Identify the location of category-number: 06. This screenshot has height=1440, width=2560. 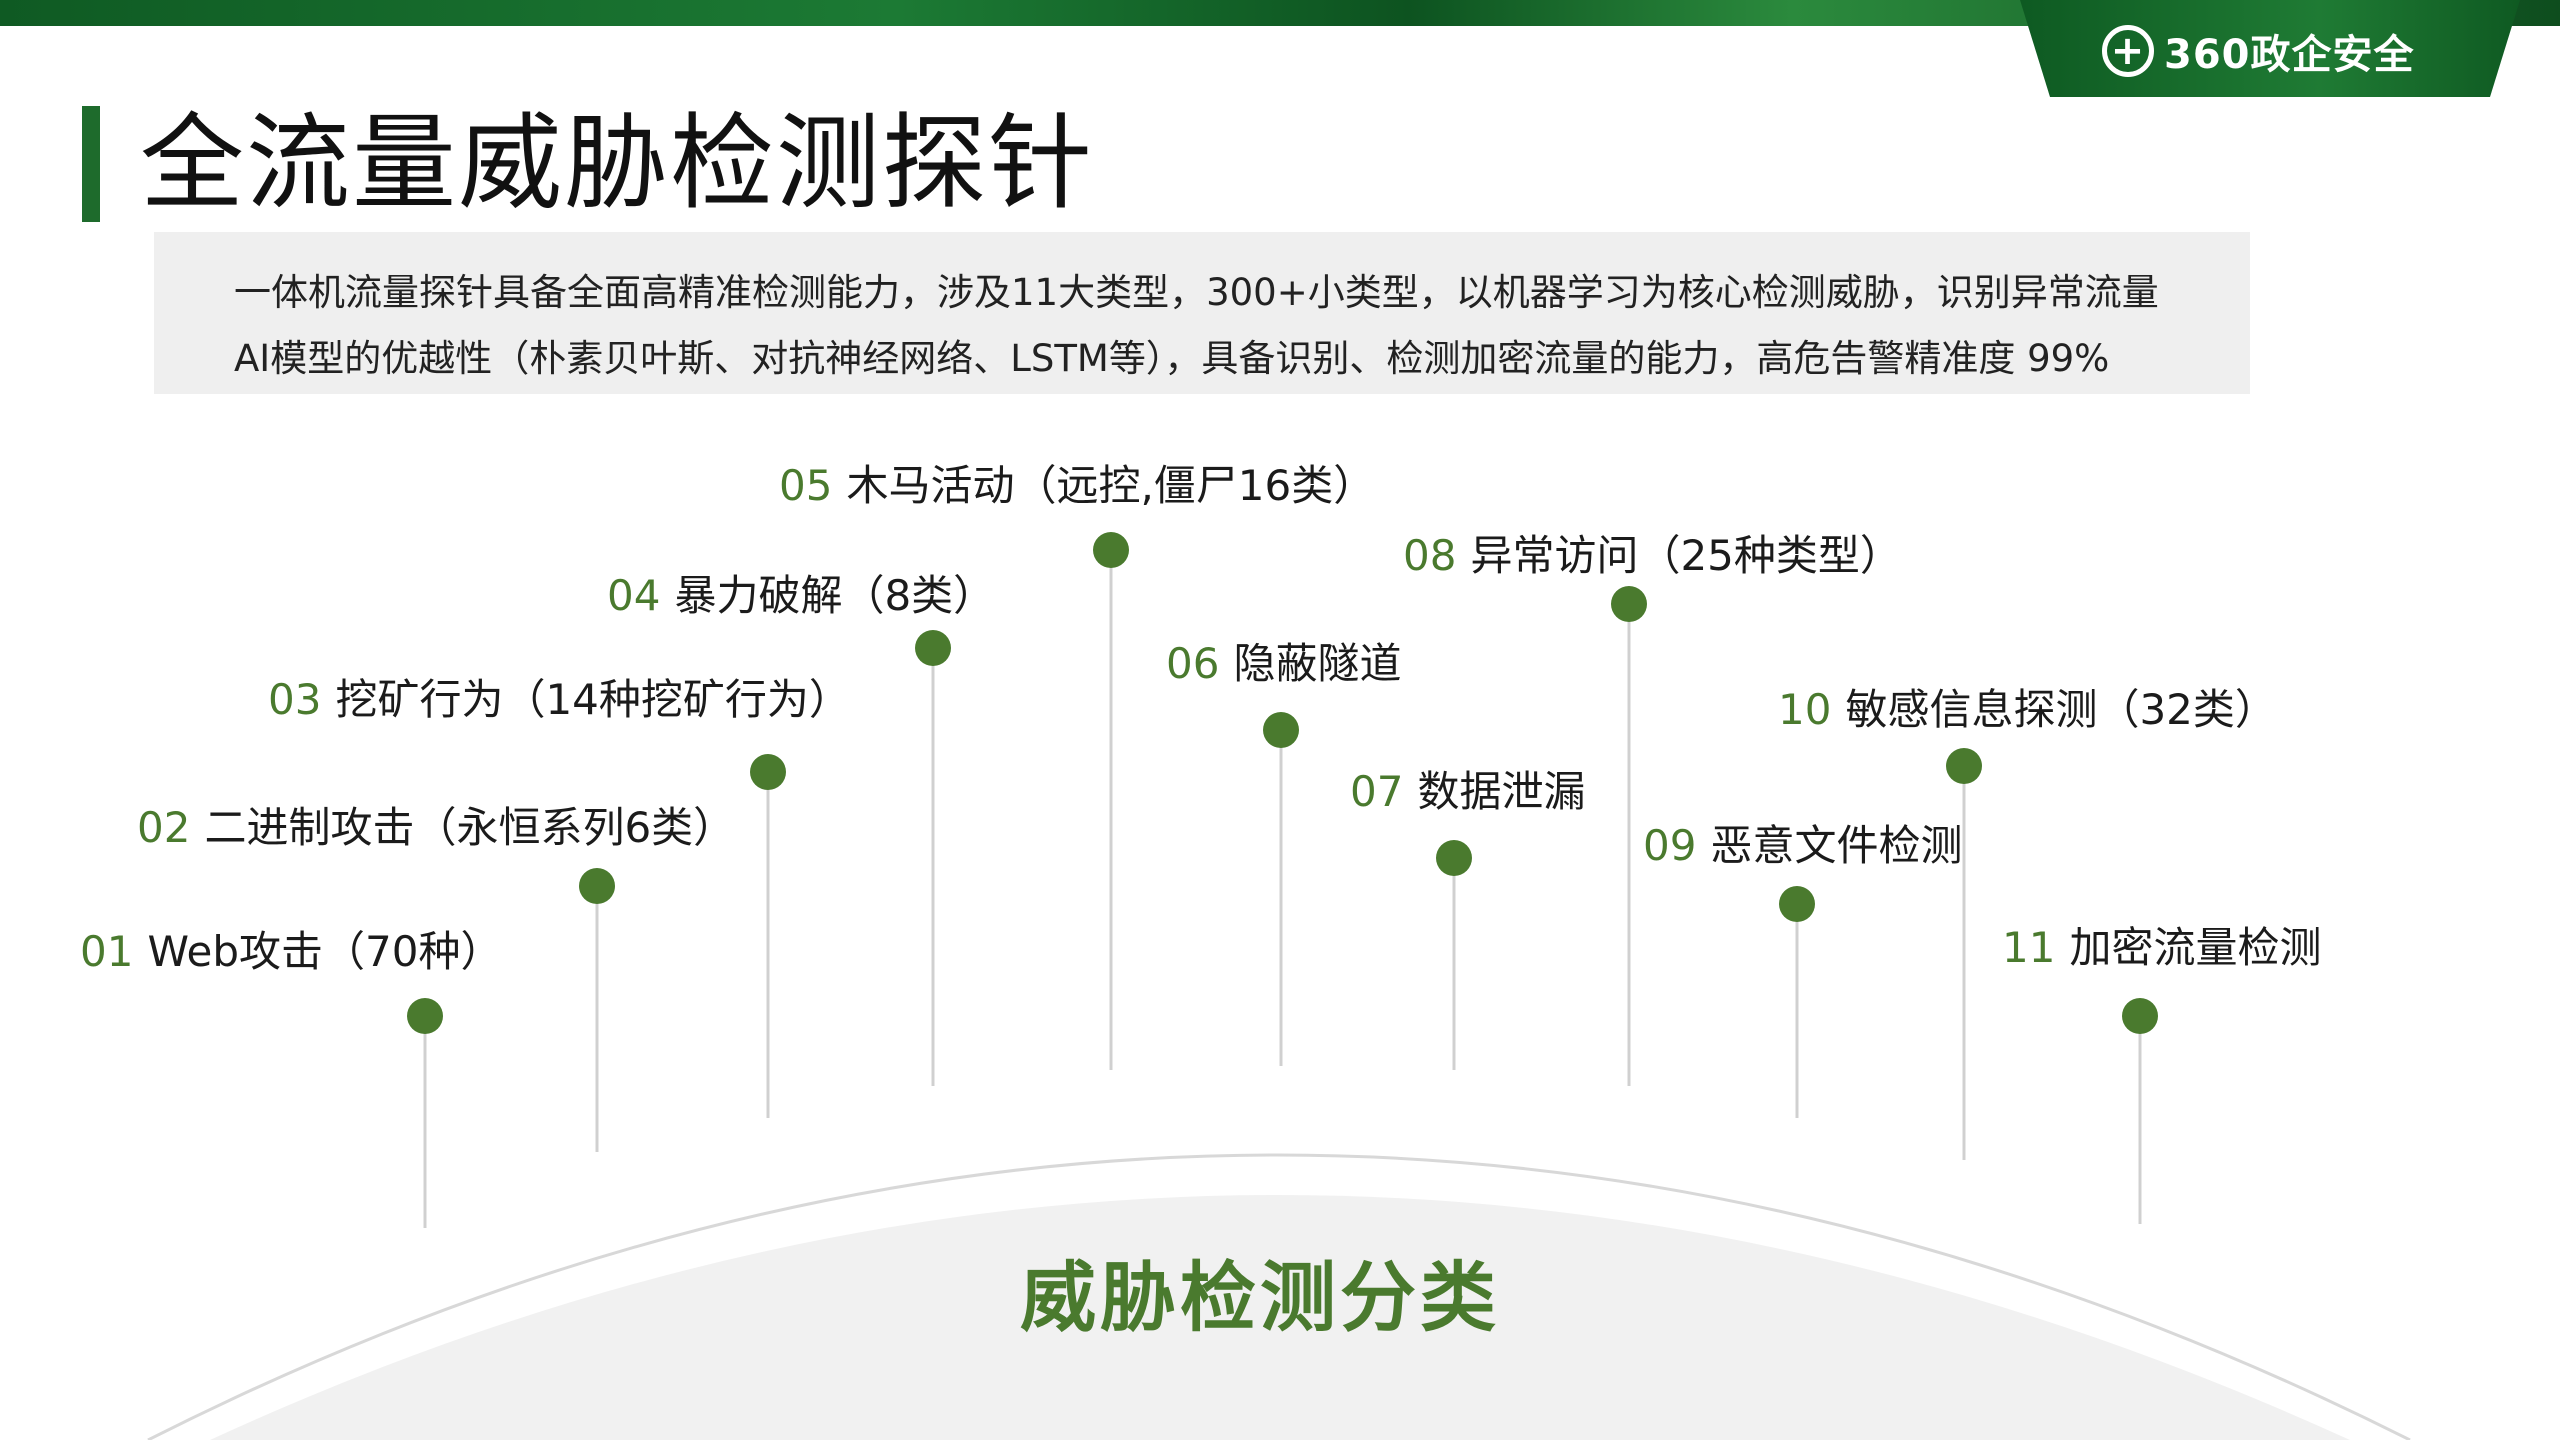
(1193, 663).